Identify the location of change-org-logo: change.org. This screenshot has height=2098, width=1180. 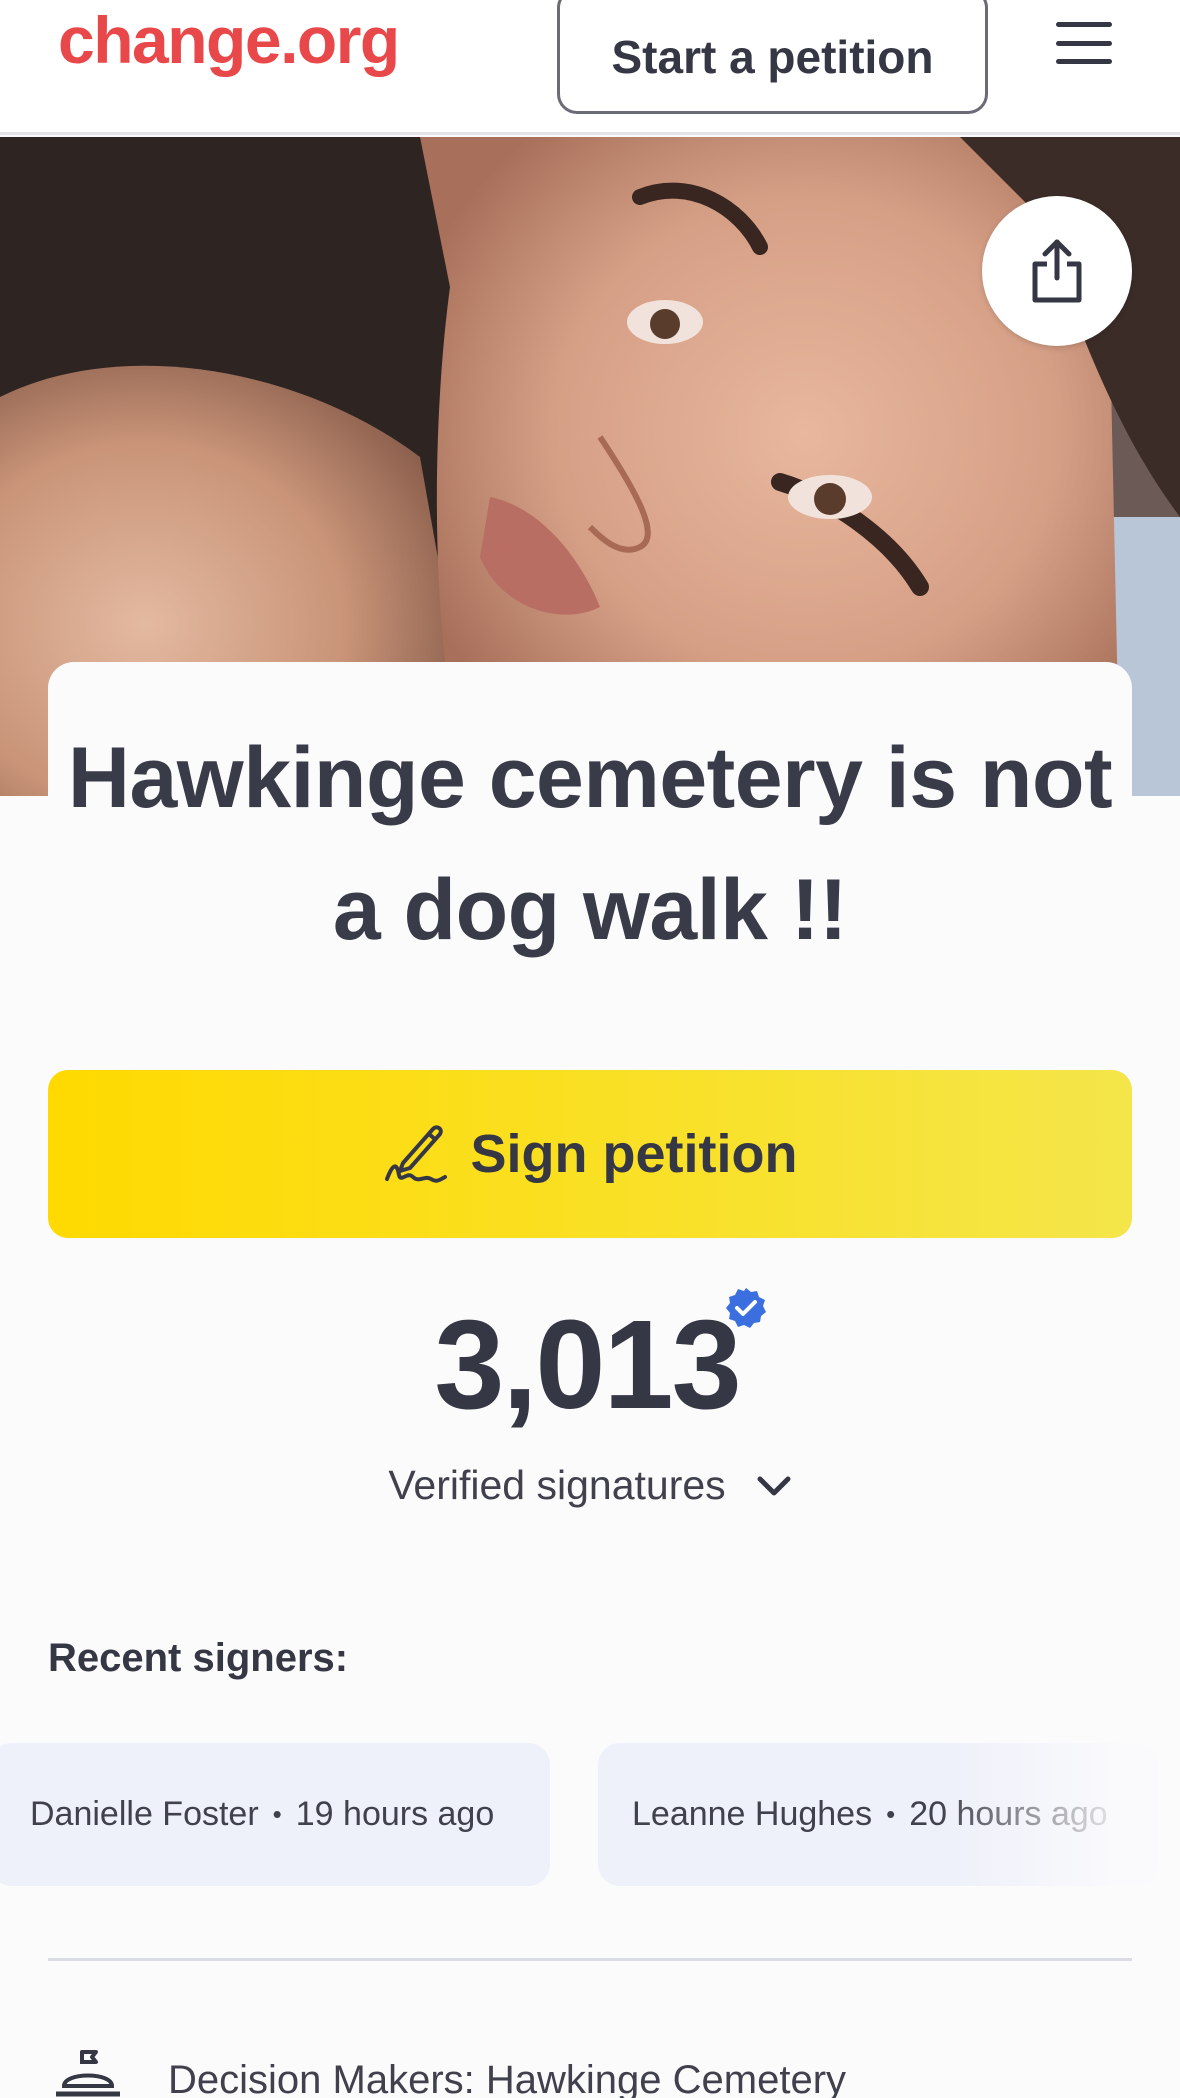
(229, 40).